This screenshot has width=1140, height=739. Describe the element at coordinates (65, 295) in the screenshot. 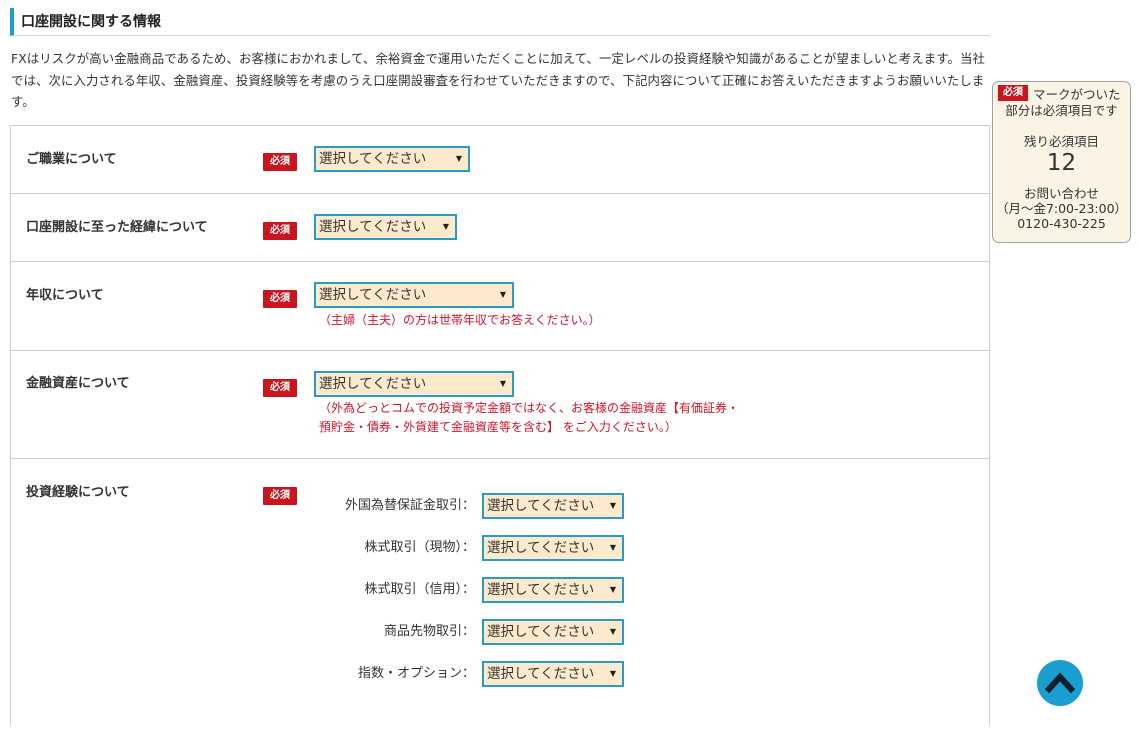

I see `income-label: 年収について` at that location.